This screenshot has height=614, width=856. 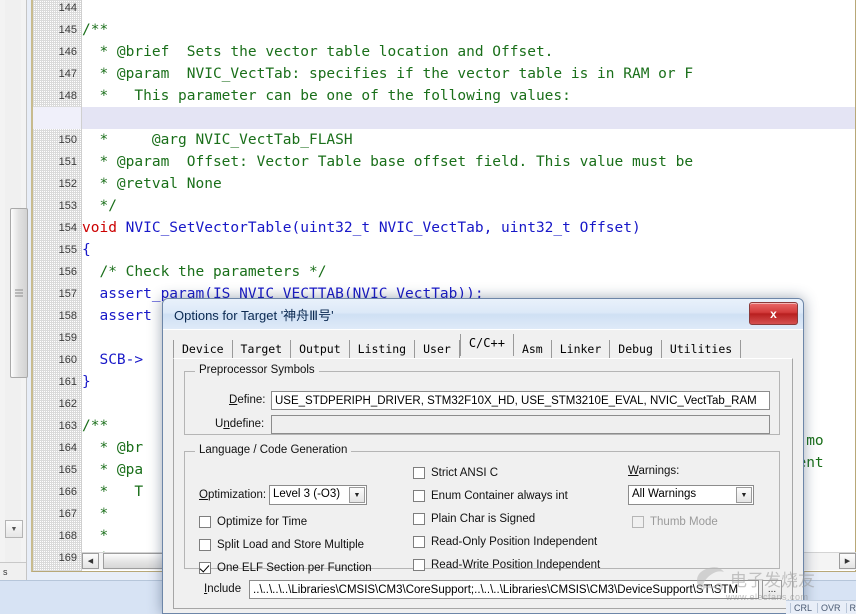 I want to click on status-cell-ovr: OVR, so click(x=829, y=607).